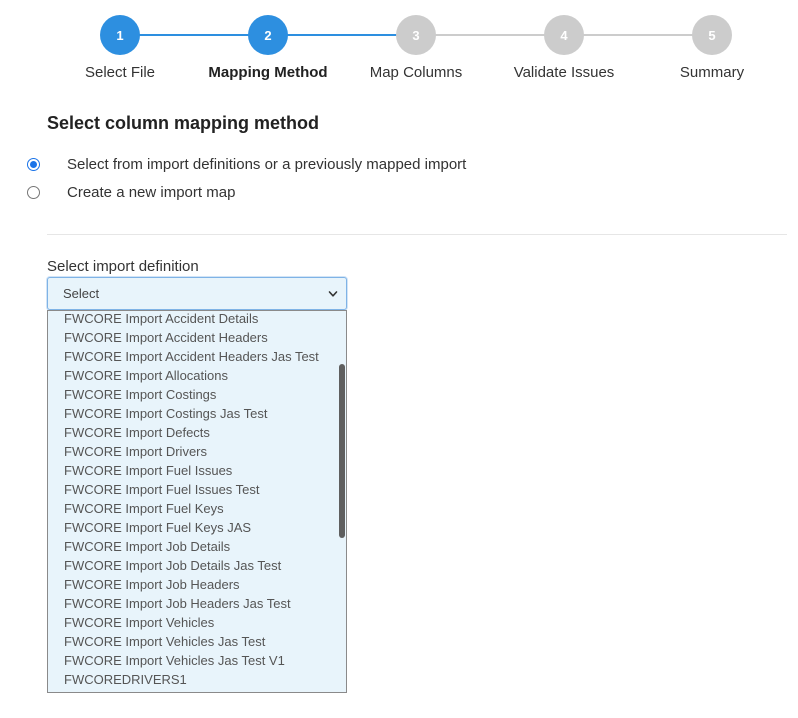 The image size is (798, 718). What do you see at coordinates (193, 641) in the screenshot?
I see `dropdown-option: FWCORE Import Vehicles Jas Test` at bounding box center [193, 641].